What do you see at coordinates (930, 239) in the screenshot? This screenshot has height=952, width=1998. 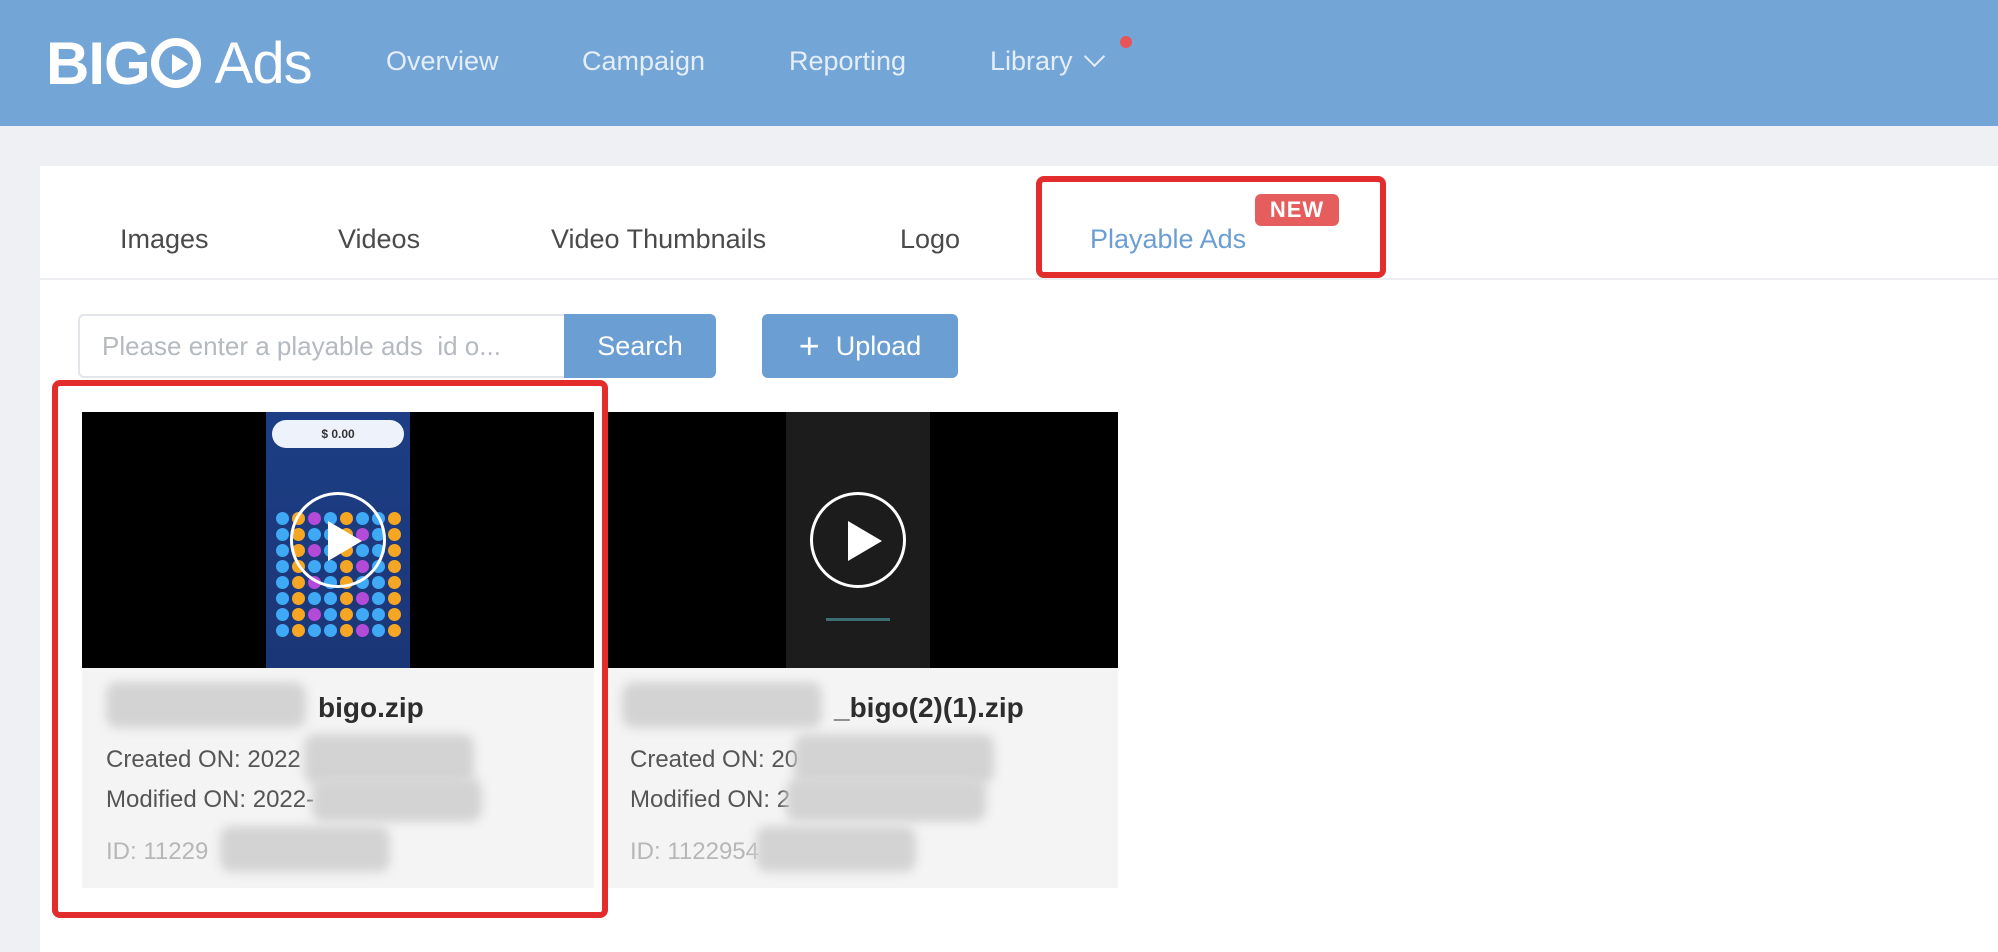 I see `tab-logo: Logo` at bounding box center [930, 239].